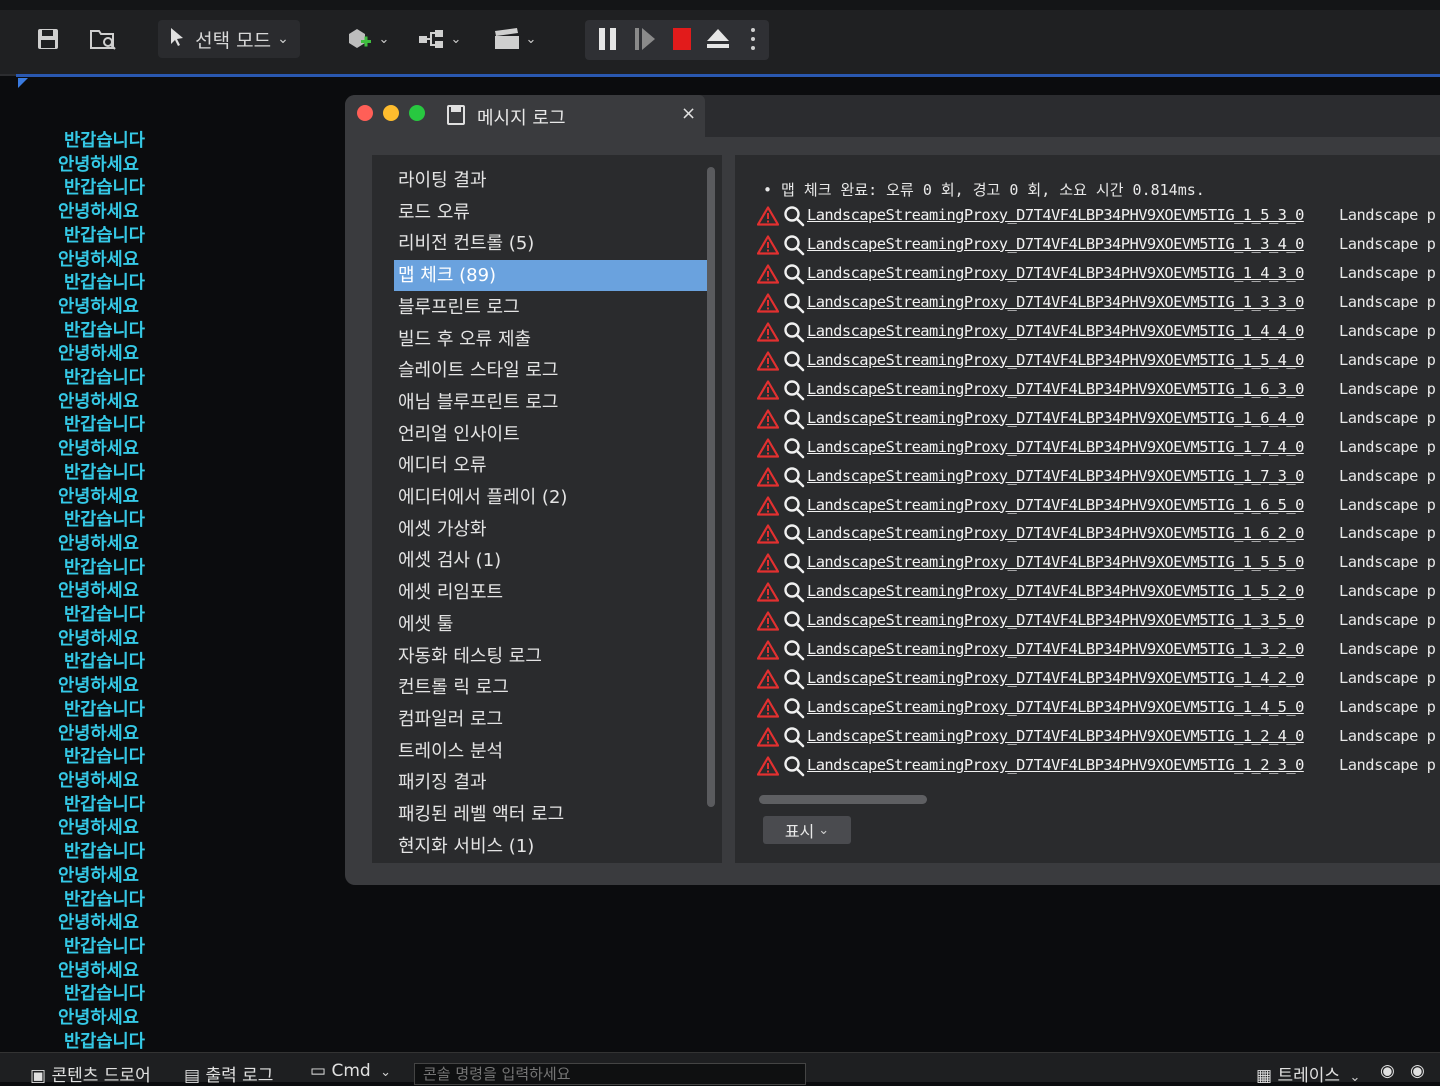 Image resolution: width=1440 pixels, height=1086 pixels. I want to click on horizontal-scrollbar, so click(843, 799).